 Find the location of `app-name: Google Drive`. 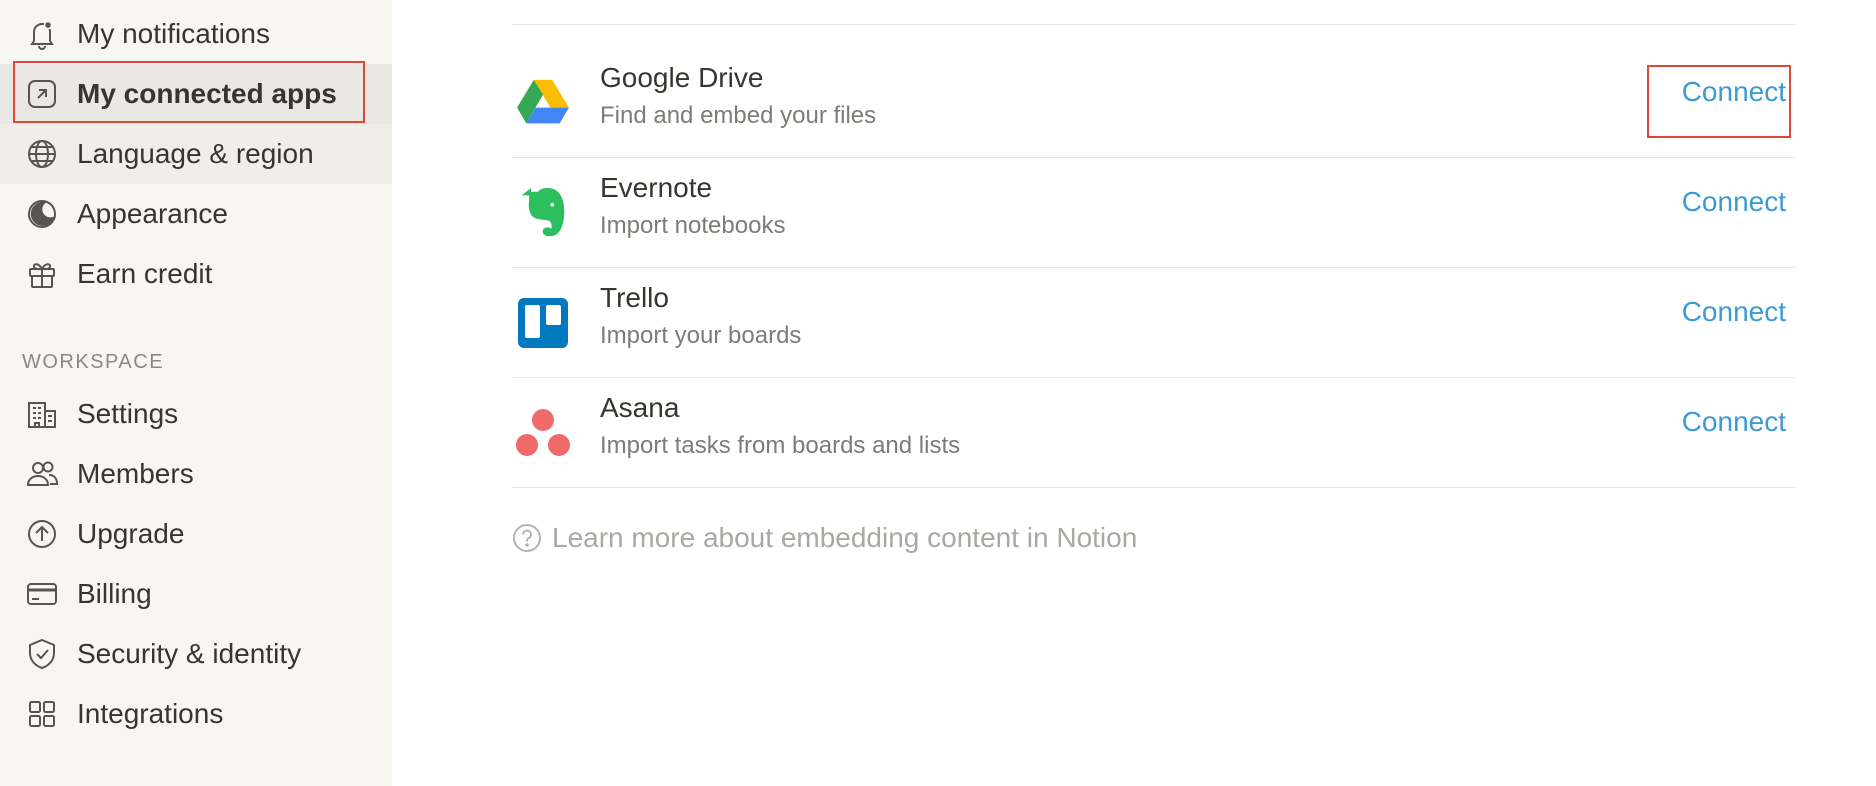

app-name: Google Drive is located at coordinates (682, 77).